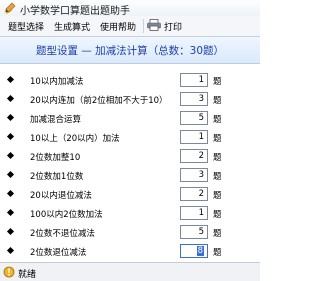 This screenshot has height=281, width=320. I want to click on quantity-input: 8, so click(194, 251).